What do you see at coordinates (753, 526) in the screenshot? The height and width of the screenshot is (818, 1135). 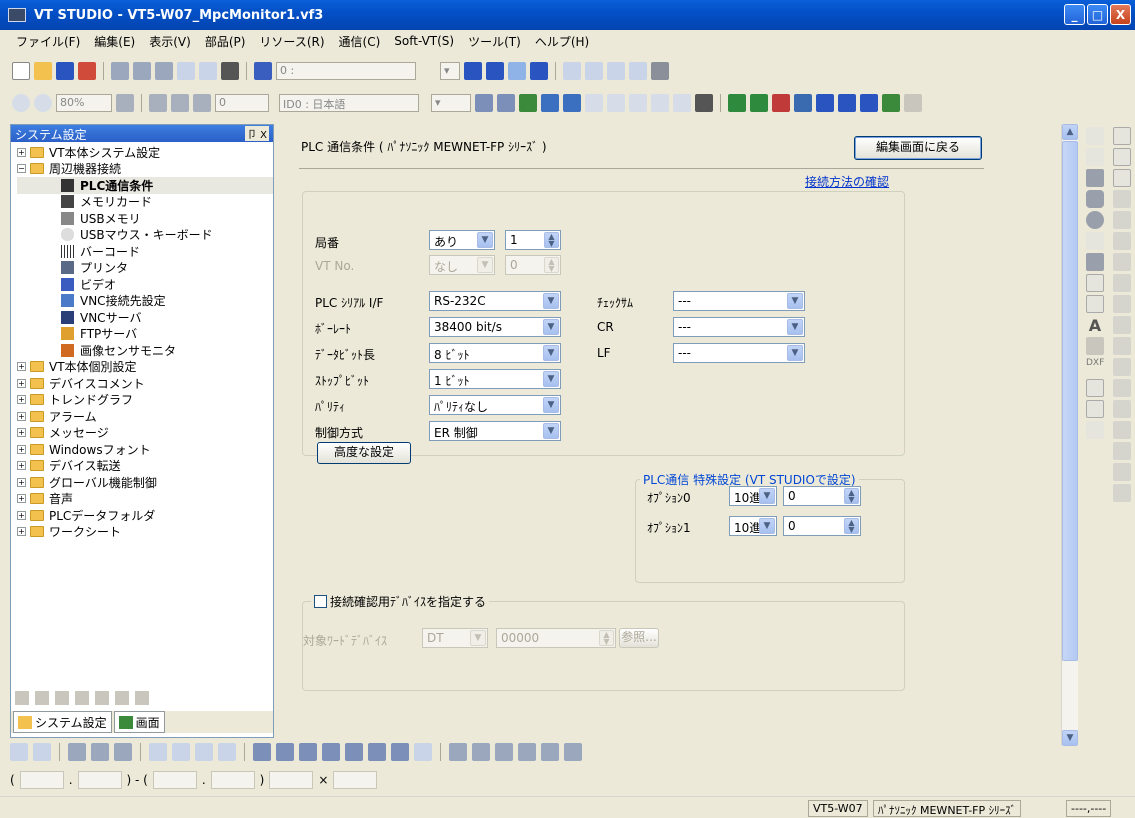 I see `option1-base-select: 10進 ▼` at bounding box center [753, 526].